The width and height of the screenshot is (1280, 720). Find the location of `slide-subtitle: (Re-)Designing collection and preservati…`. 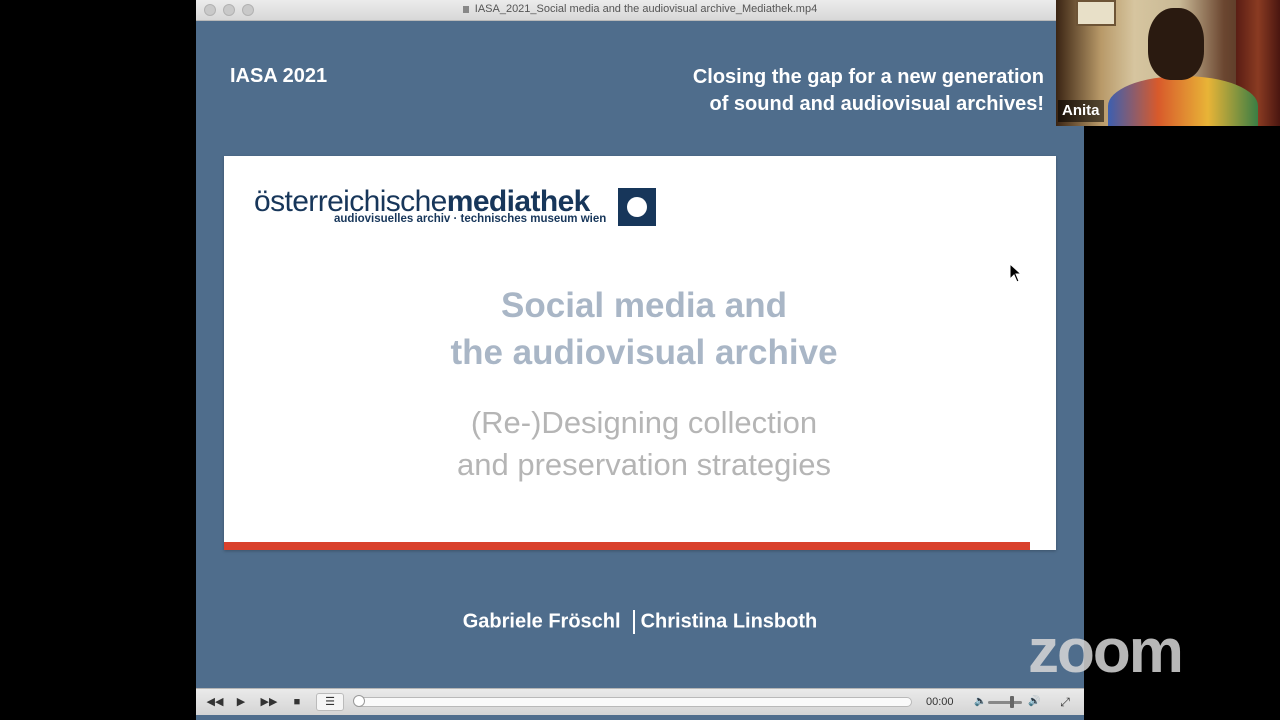

slide-subtitle: (Re-)Designing collection and preservati… is located at coordinates (644, 444).